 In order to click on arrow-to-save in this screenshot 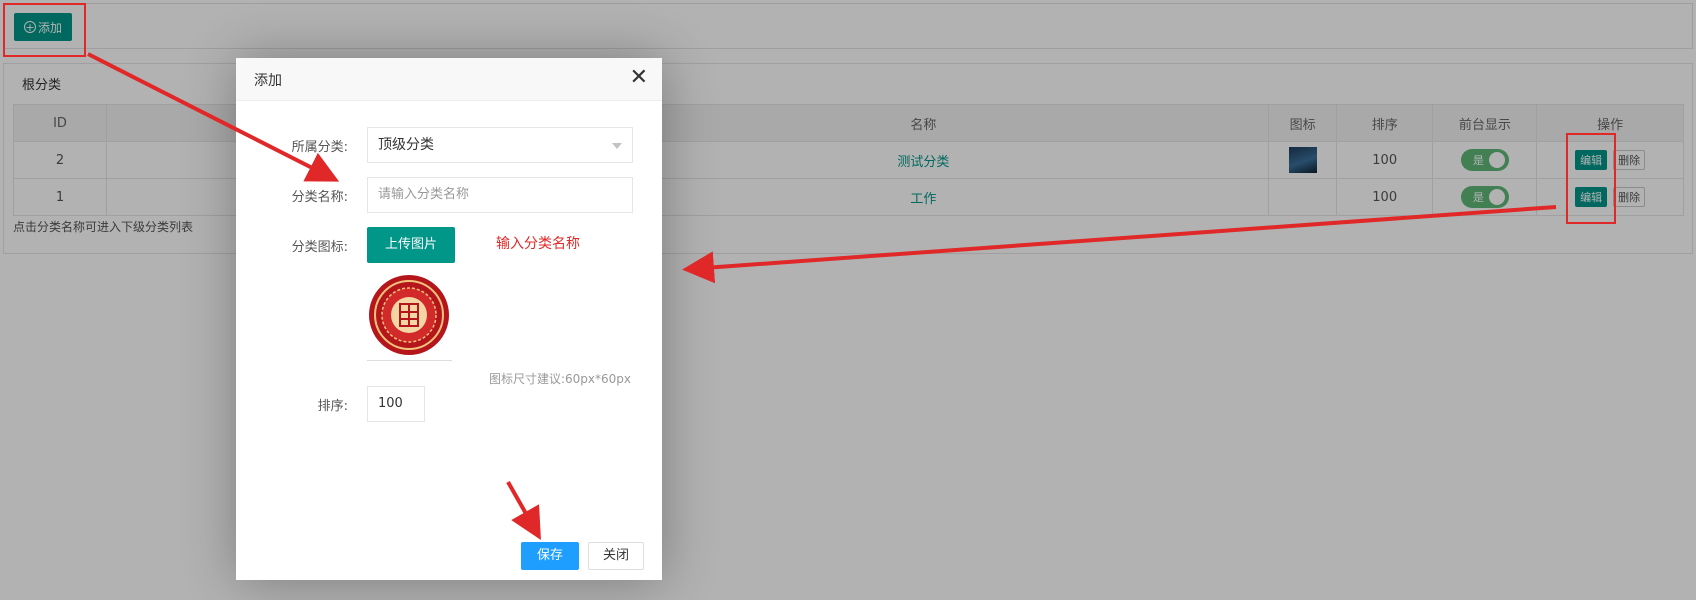, I will do `click(523, 510)`.